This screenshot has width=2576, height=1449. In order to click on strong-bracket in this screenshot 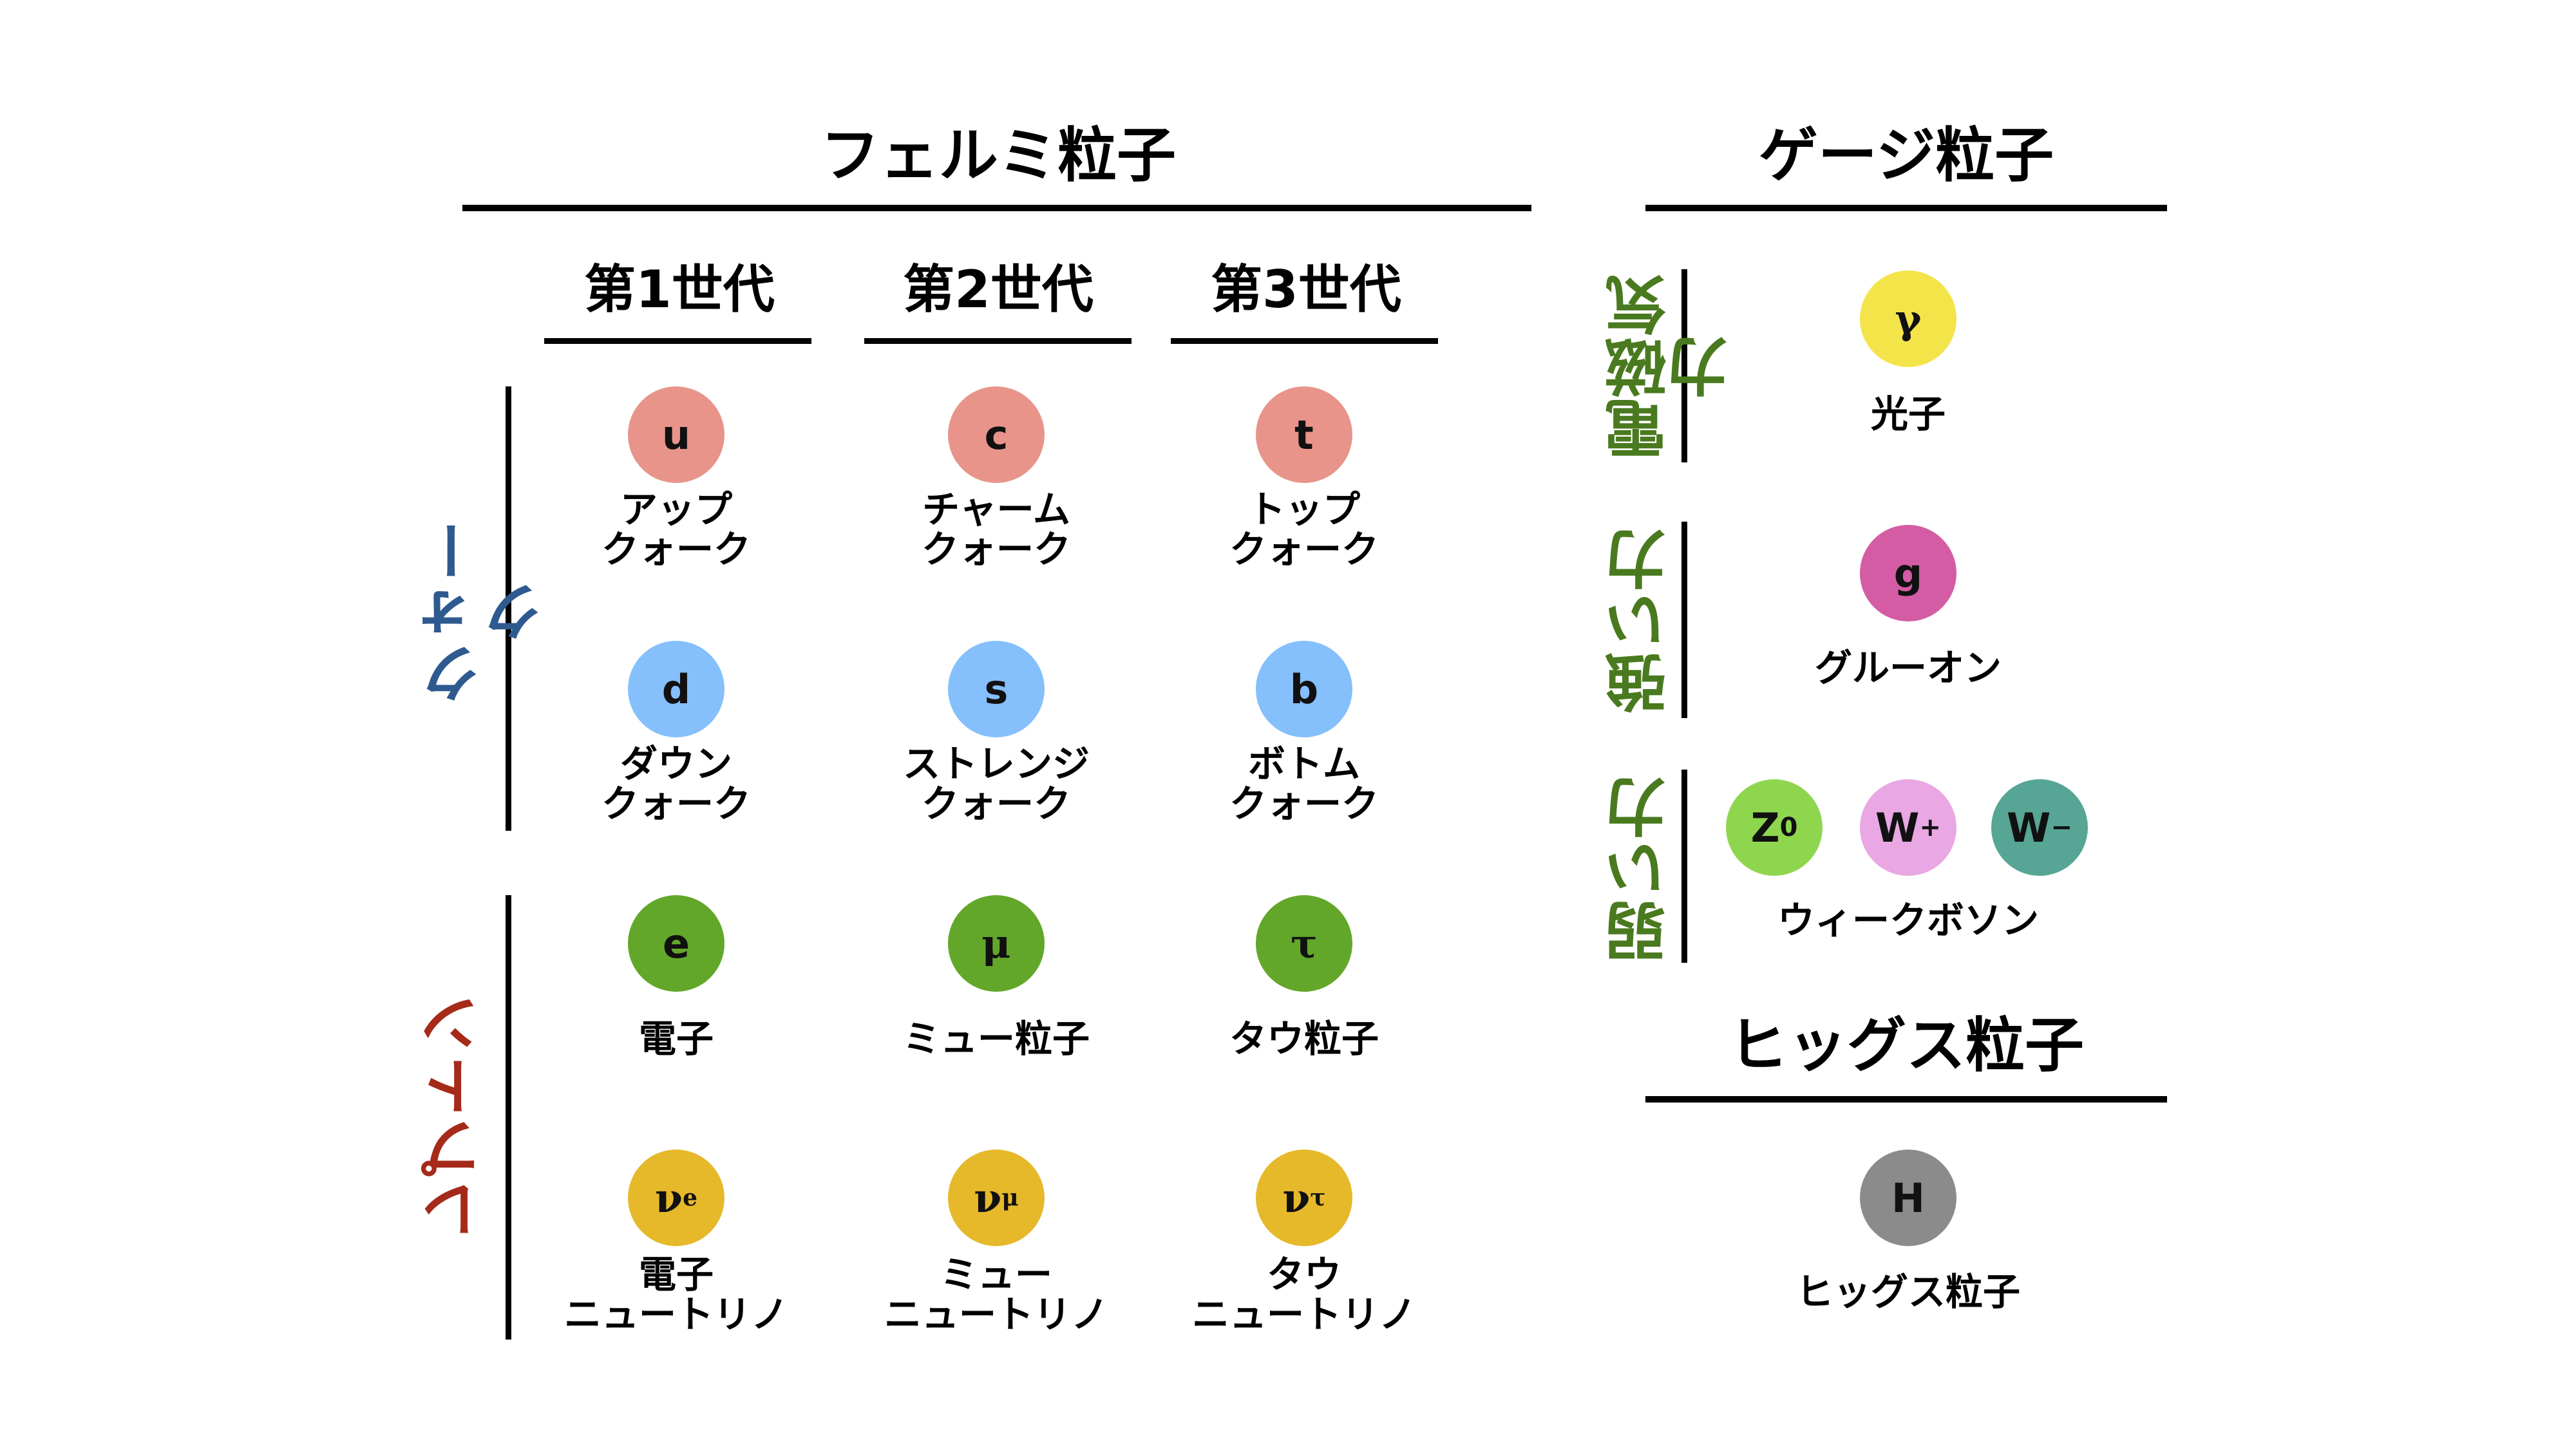, I will do `click(1684, 620)`.